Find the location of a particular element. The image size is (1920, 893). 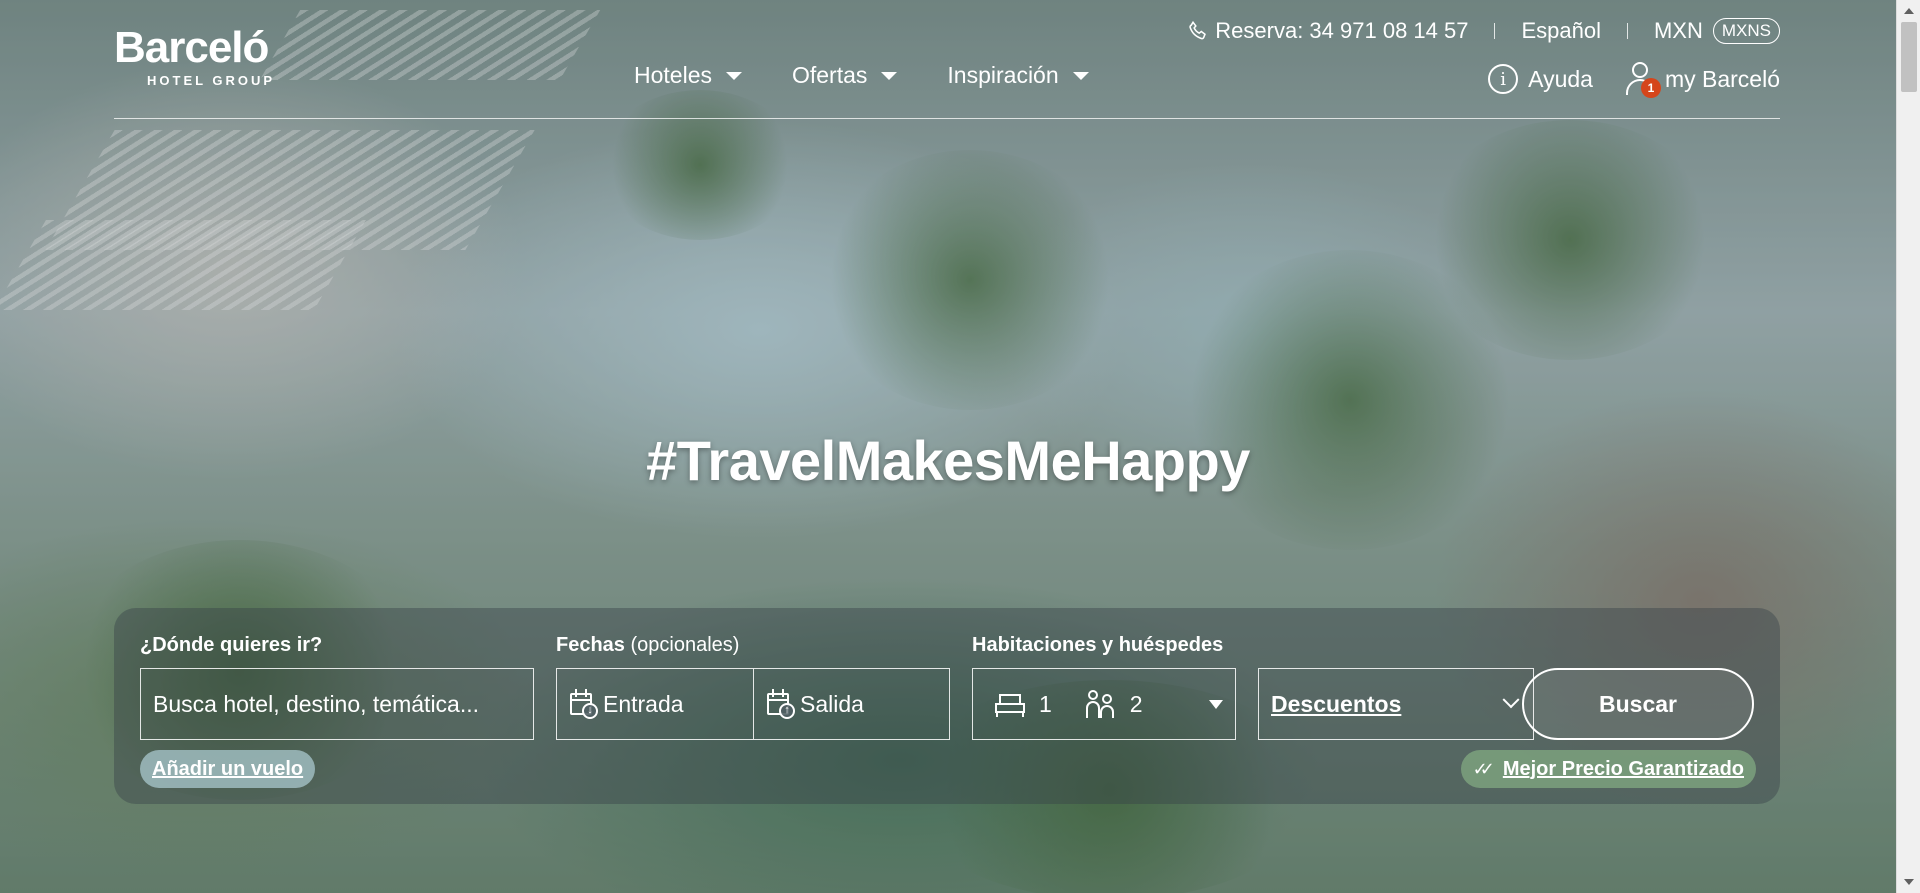

double-check-icon: ✓✓ is located at coordinates (1483, 768).